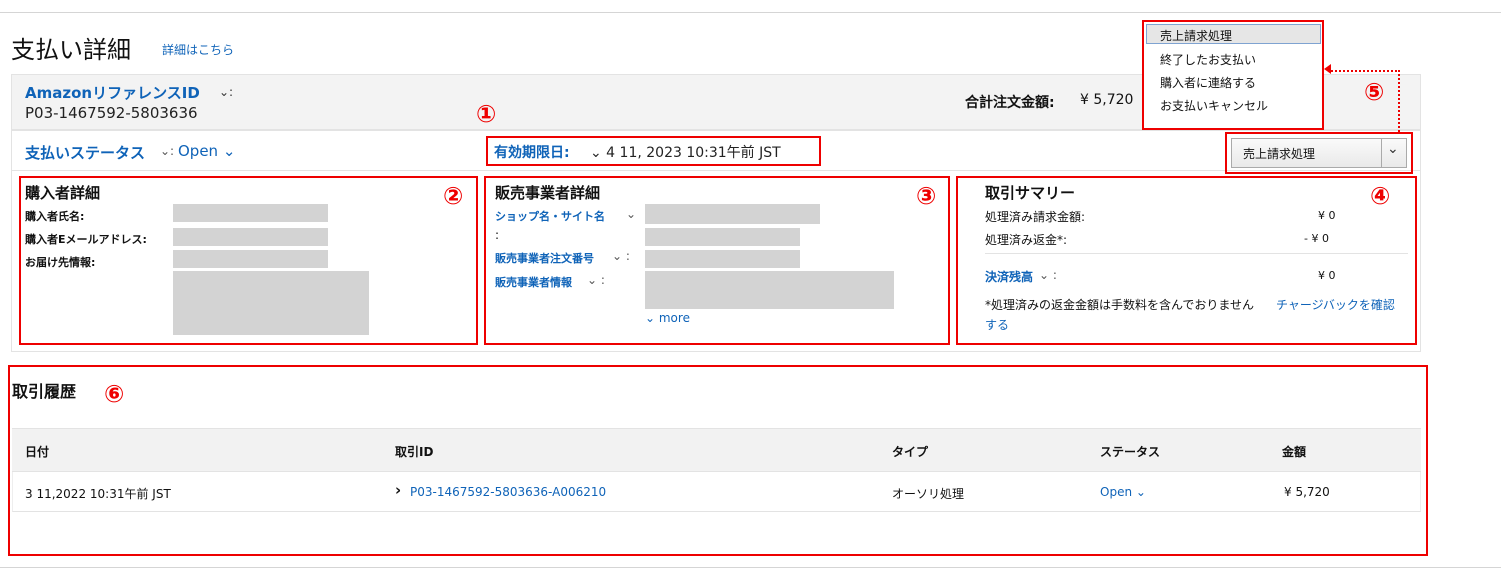 The height and width of the screenshot is (585, 1501). I want to click on column-date: 日付, so click(37, 452).